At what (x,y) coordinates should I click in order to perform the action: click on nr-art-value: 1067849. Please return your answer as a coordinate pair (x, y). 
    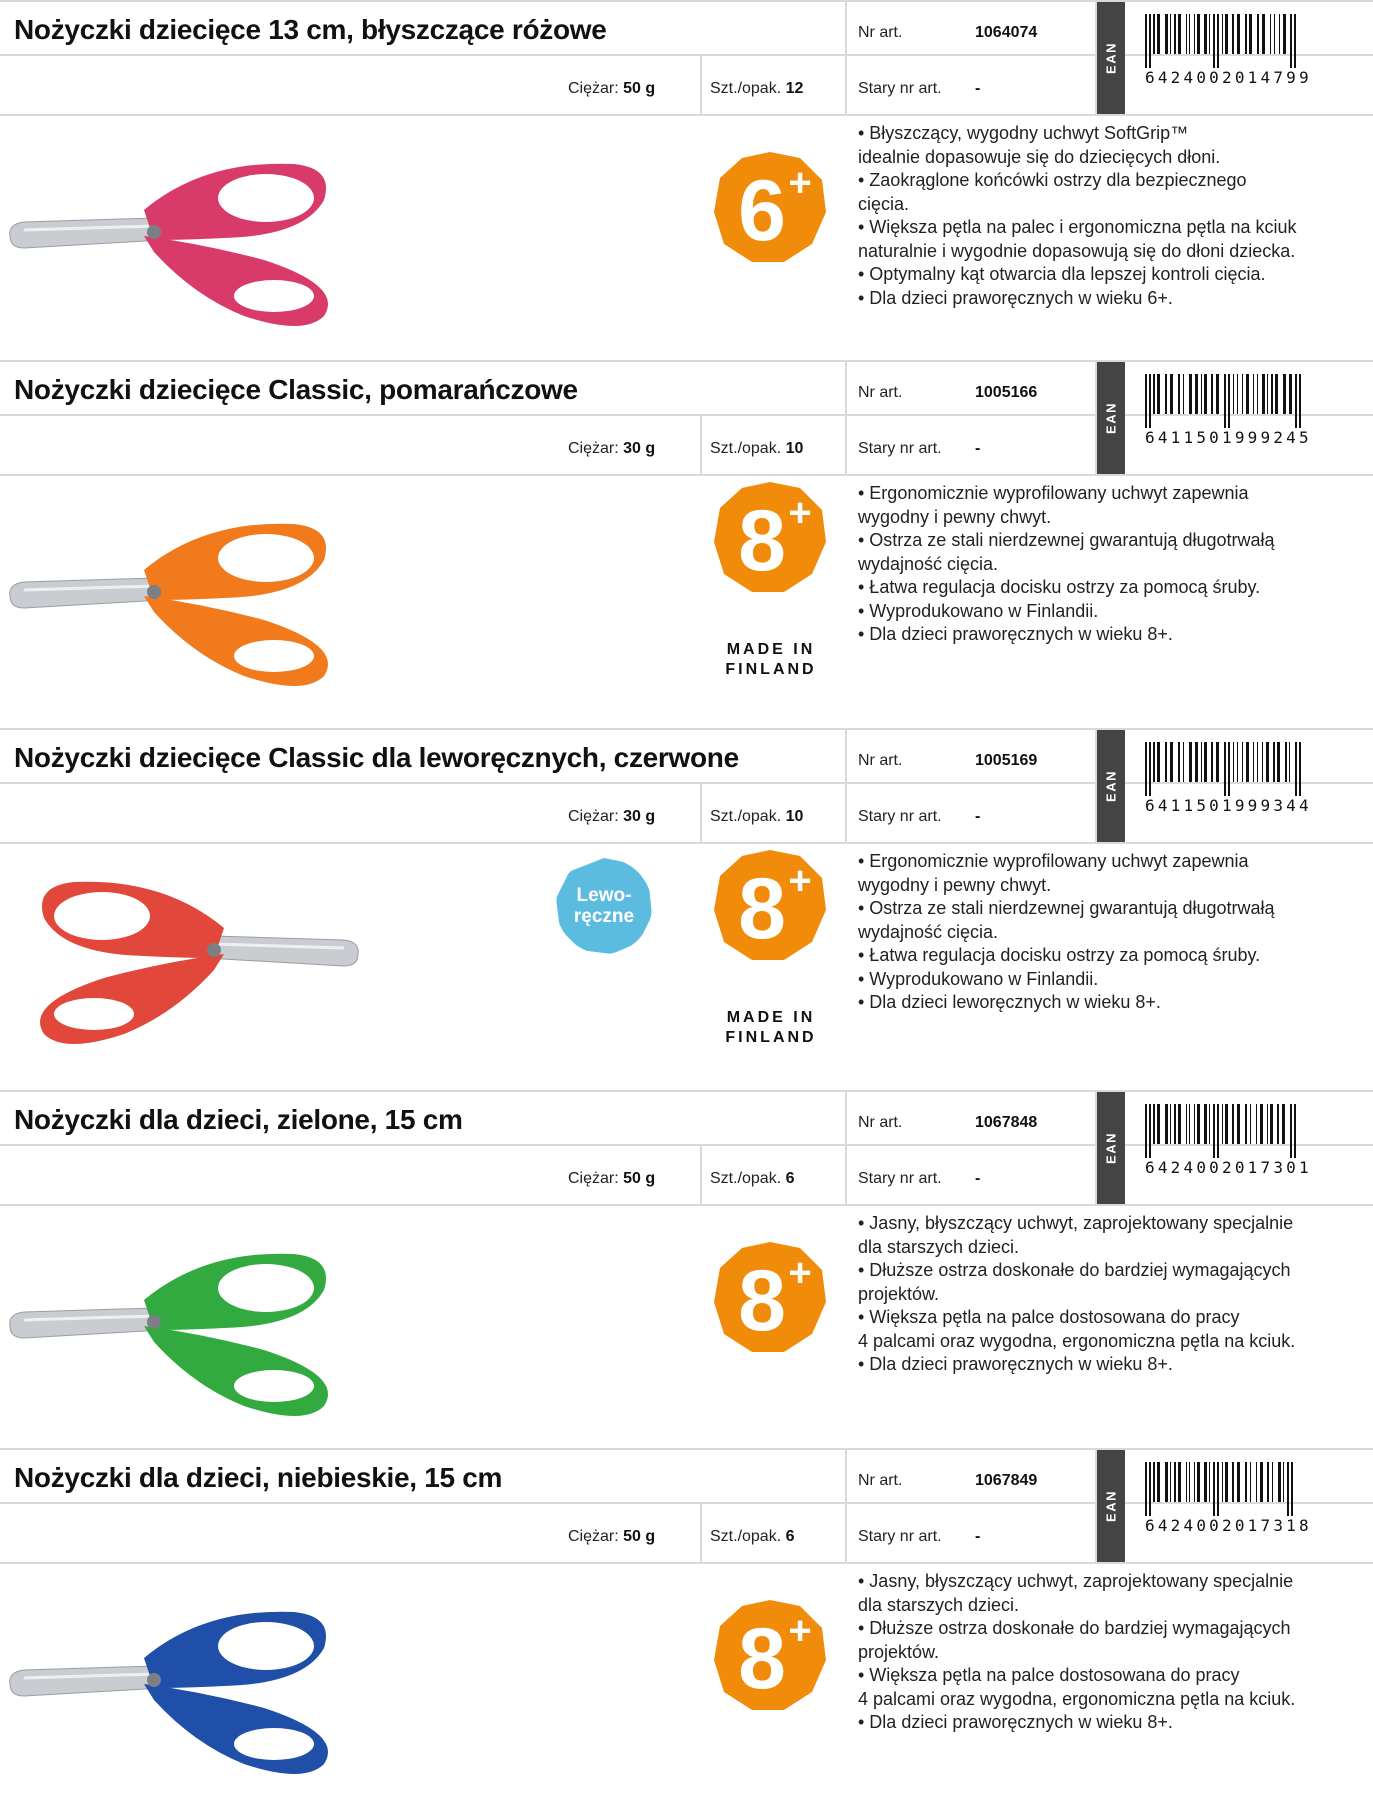
    Looking at the image, I should click on (1006, 1480).